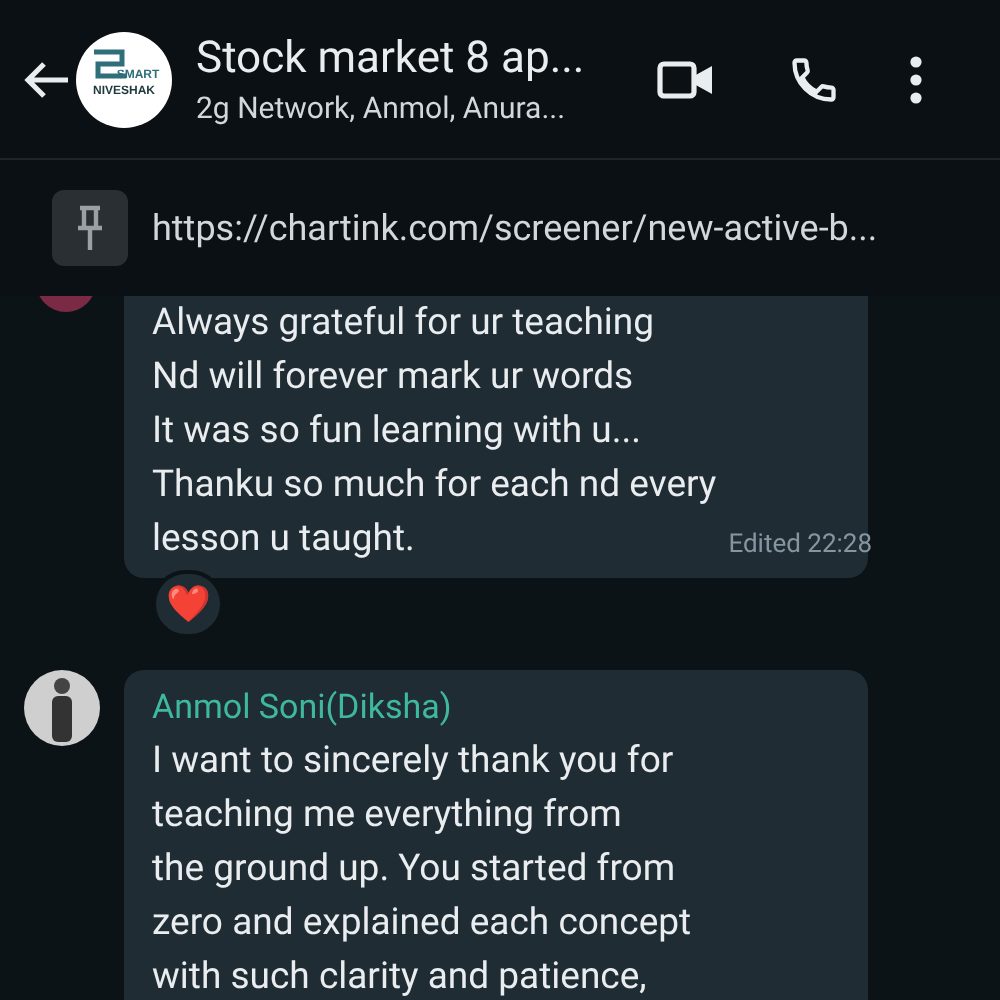 The width and height of the screenshot is (1000, 1000). What do you see at coordinates (302, 708) in the screenshot?
I see `sender-name: Anmol Soni(Diksha)` at bounding box center [302, 708].